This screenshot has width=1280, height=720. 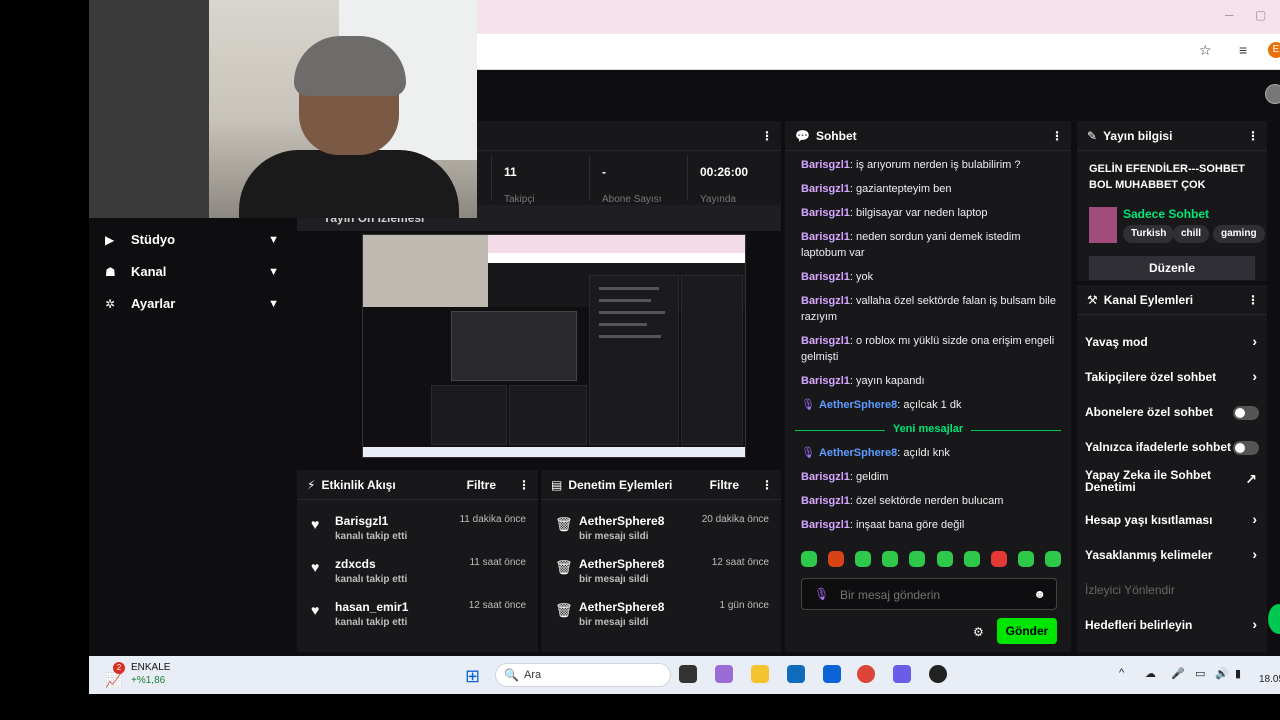 What do you see at coordinates (1205, 50) in the screenshot?
I see `star-icon: ☆` at bounding box center [1205, 50].